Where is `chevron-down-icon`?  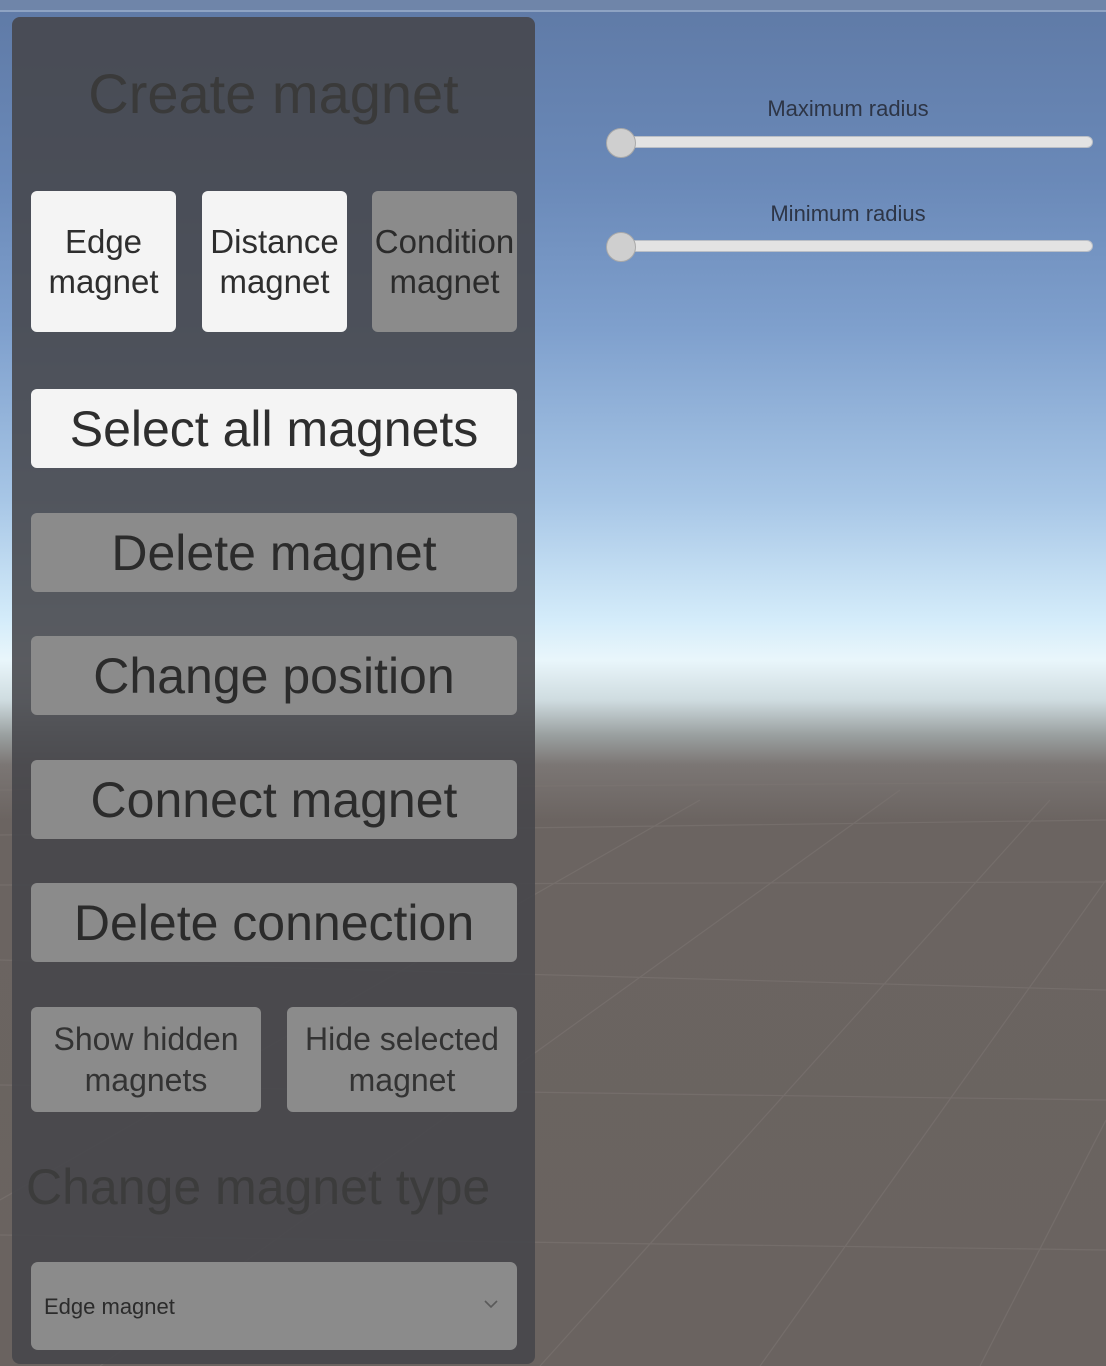
chevron-down-icon is located at coordinates (491, 1304).